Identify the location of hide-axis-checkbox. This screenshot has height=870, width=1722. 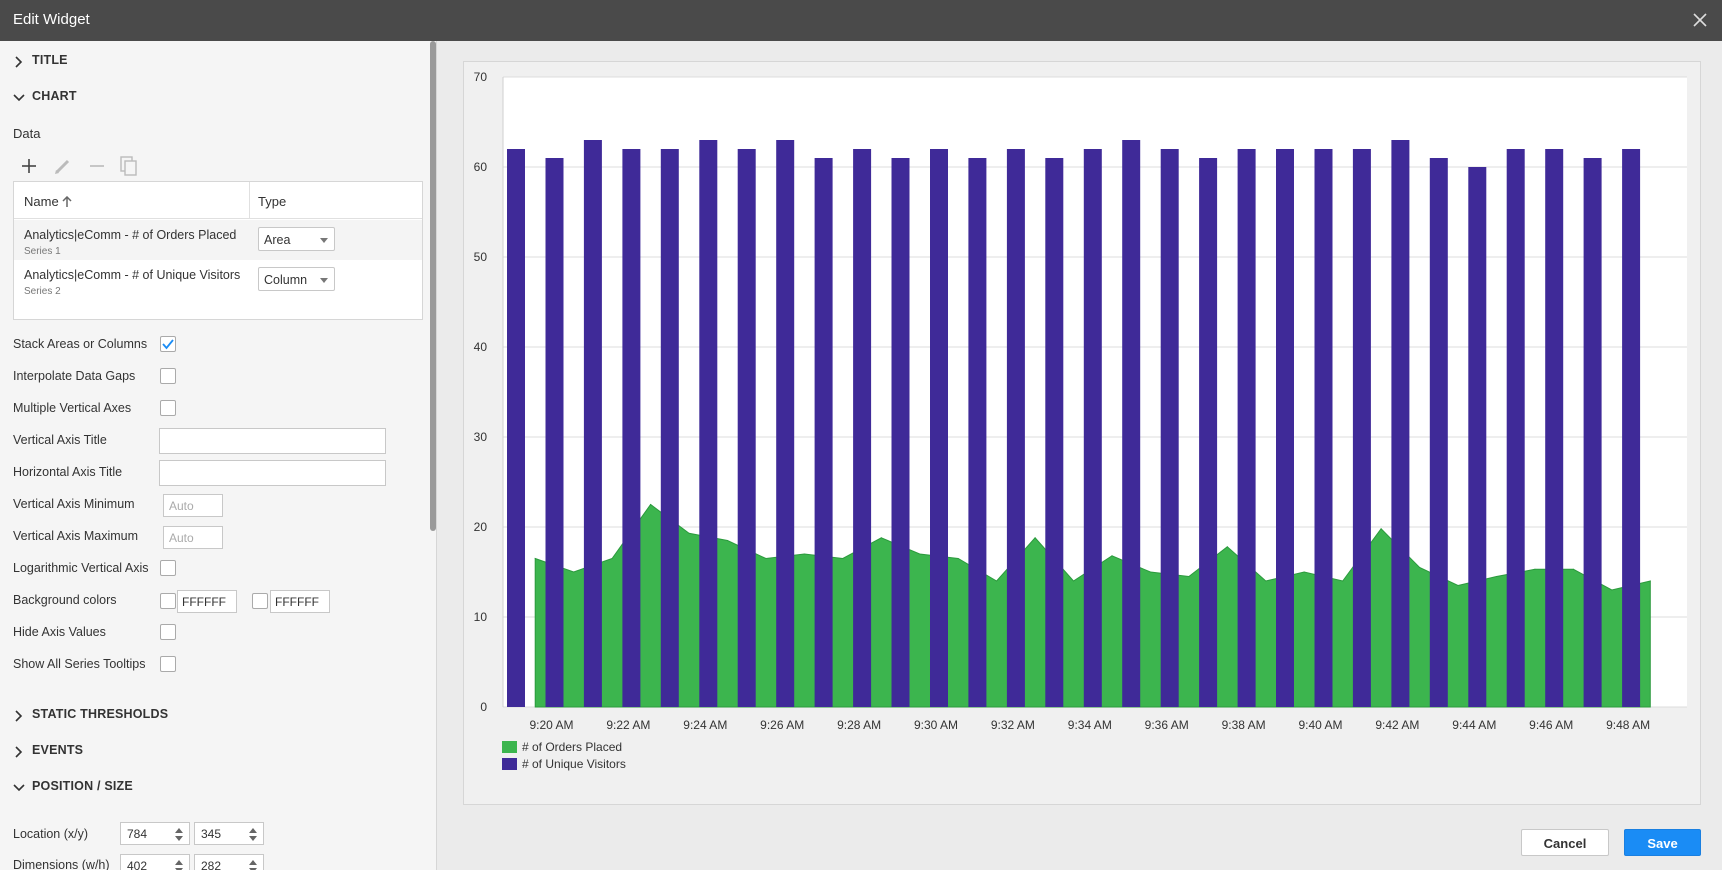
(168, 632).